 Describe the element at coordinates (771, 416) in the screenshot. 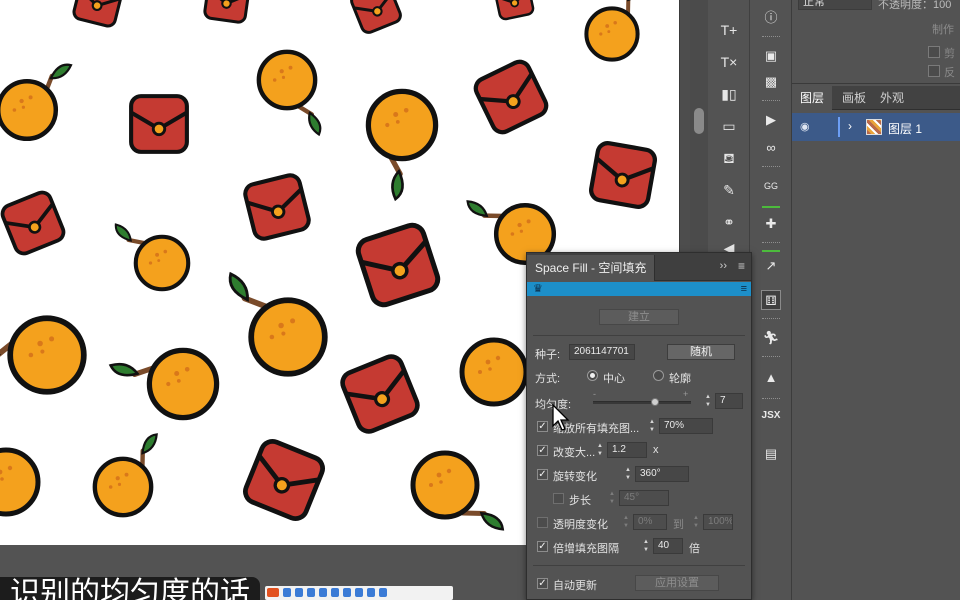

I see `jsx-script-icon: JSX` at that location.